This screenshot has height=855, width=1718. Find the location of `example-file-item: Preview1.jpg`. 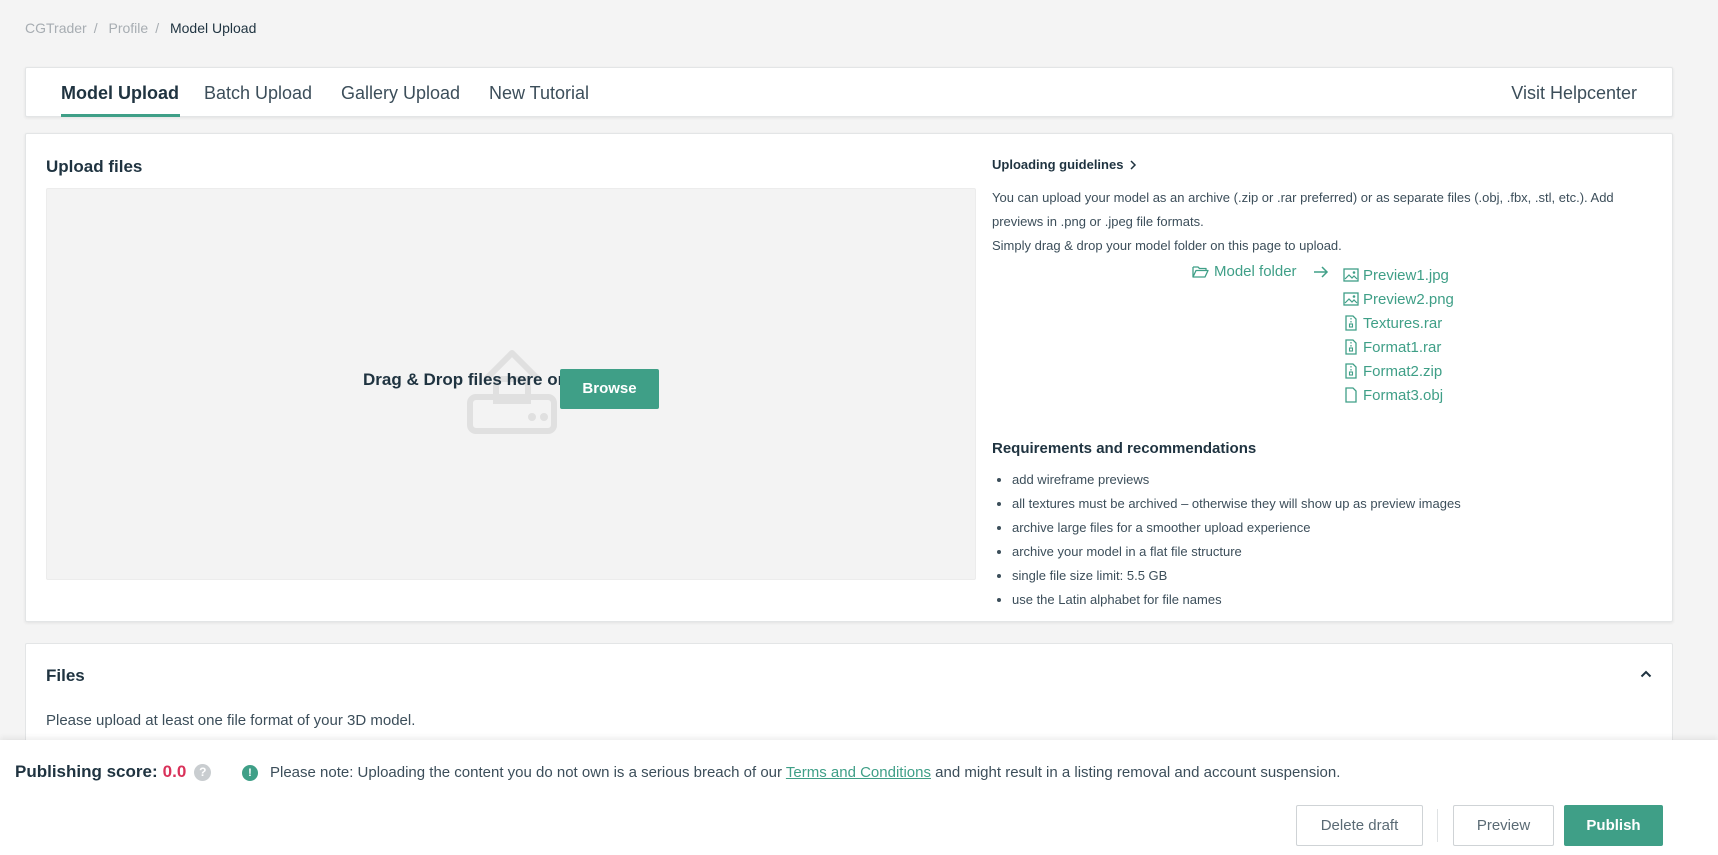

example-file-item: Preview1.jpg is located at coordinates (1398, 275).